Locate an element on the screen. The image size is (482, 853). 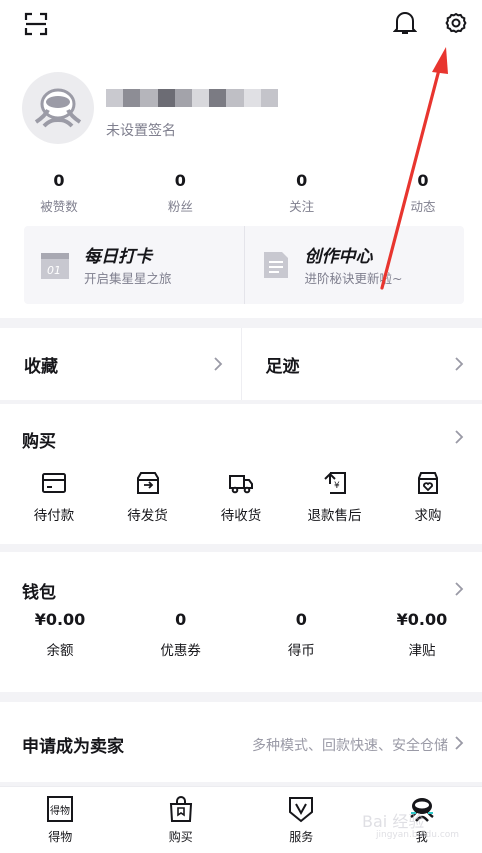
order-pending-receipt: 待收货 is located at coordinates (241, 497).